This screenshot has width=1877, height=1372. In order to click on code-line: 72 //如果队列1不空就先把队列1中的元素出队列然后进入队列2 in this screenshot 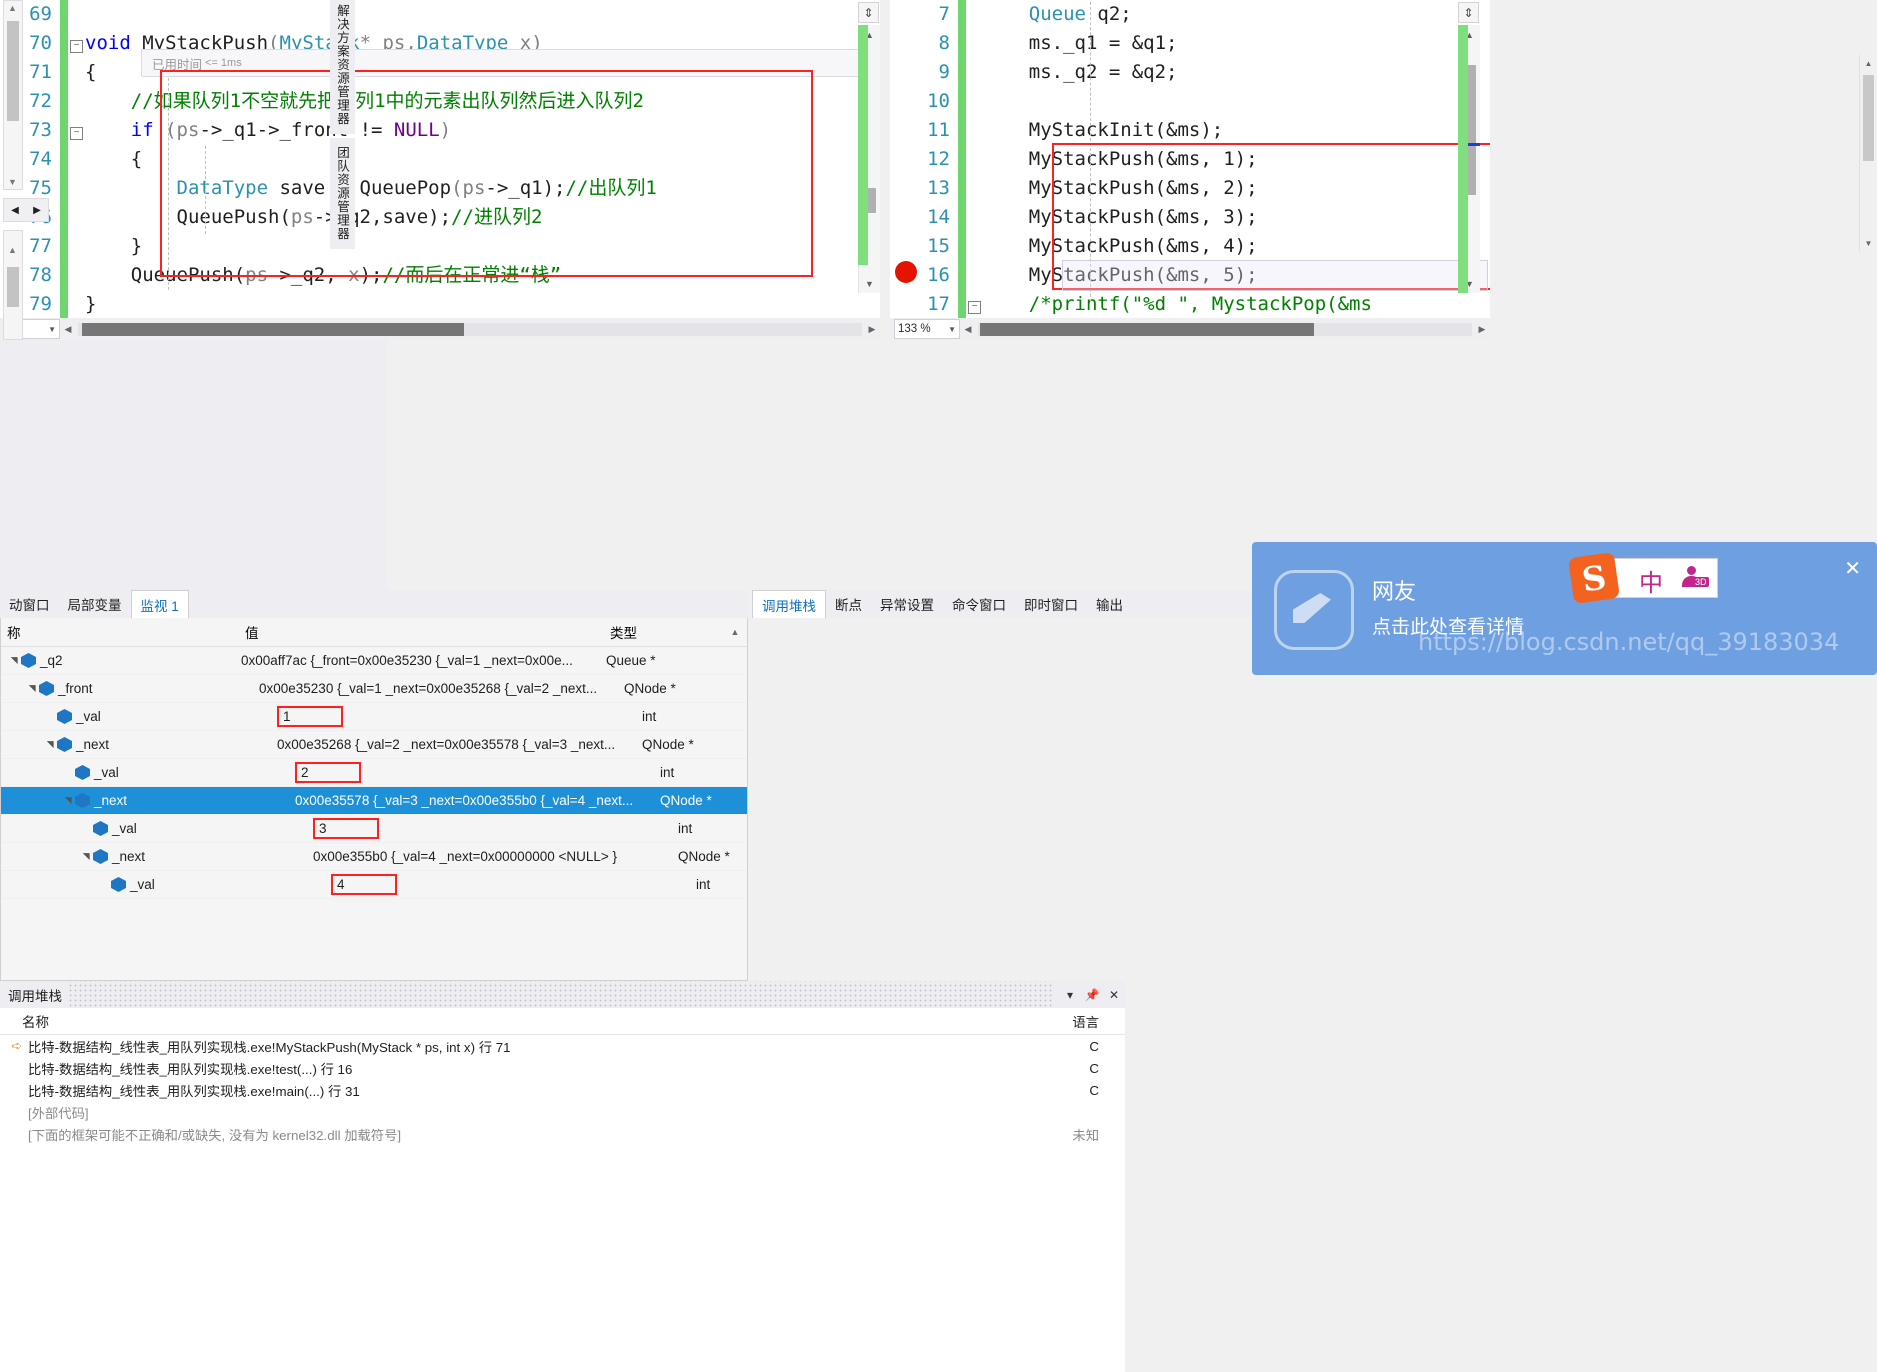, I will do `click(328, 101)`.